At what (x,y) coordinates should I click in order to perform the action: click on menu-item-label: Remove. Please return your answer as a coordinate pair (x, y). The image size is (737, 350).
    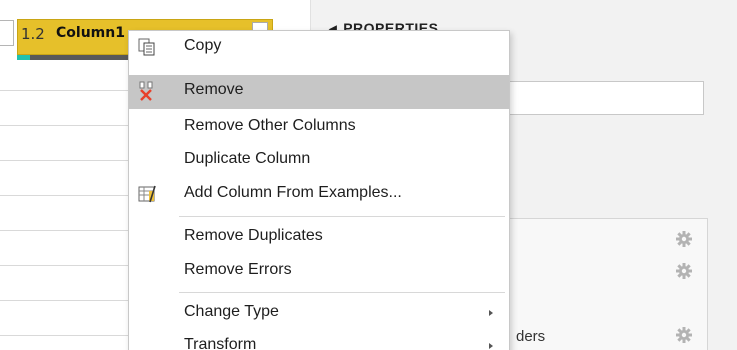
    Looking at the image, I should click on (214, 89).